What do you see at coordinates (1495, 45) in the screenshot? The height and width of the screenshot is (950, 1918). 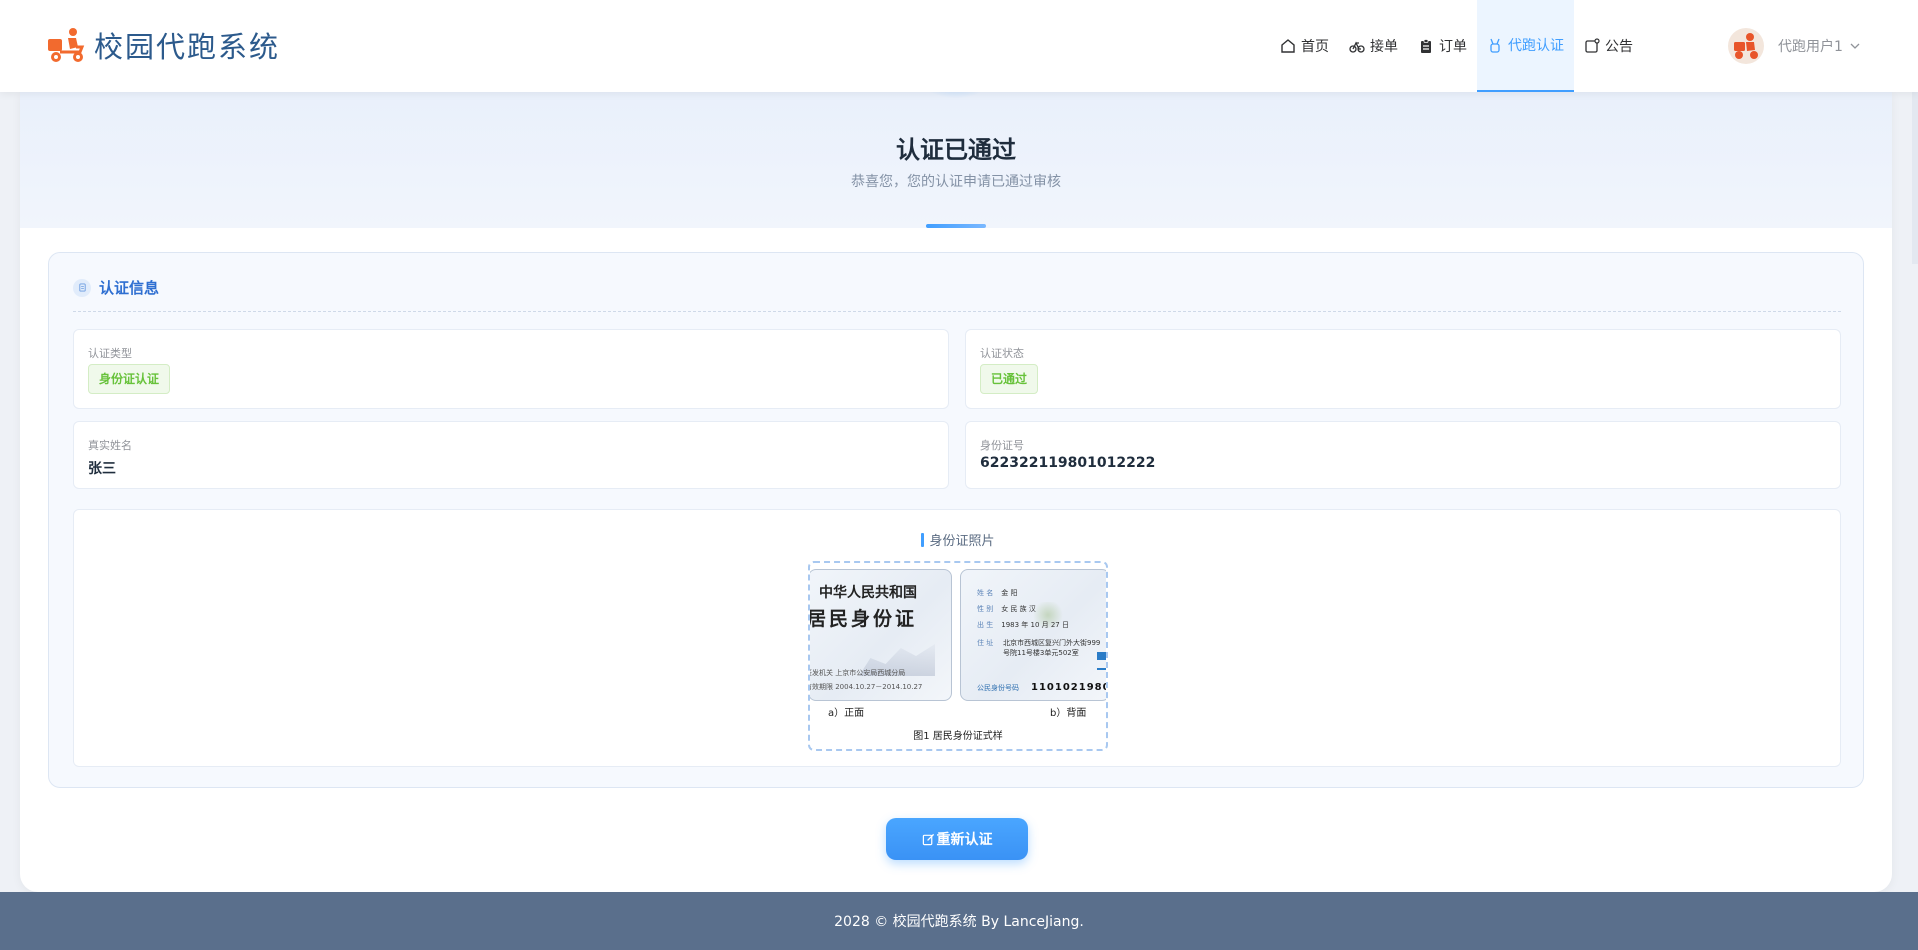 I see `medal-icon` at bounding box center [1495, 45].